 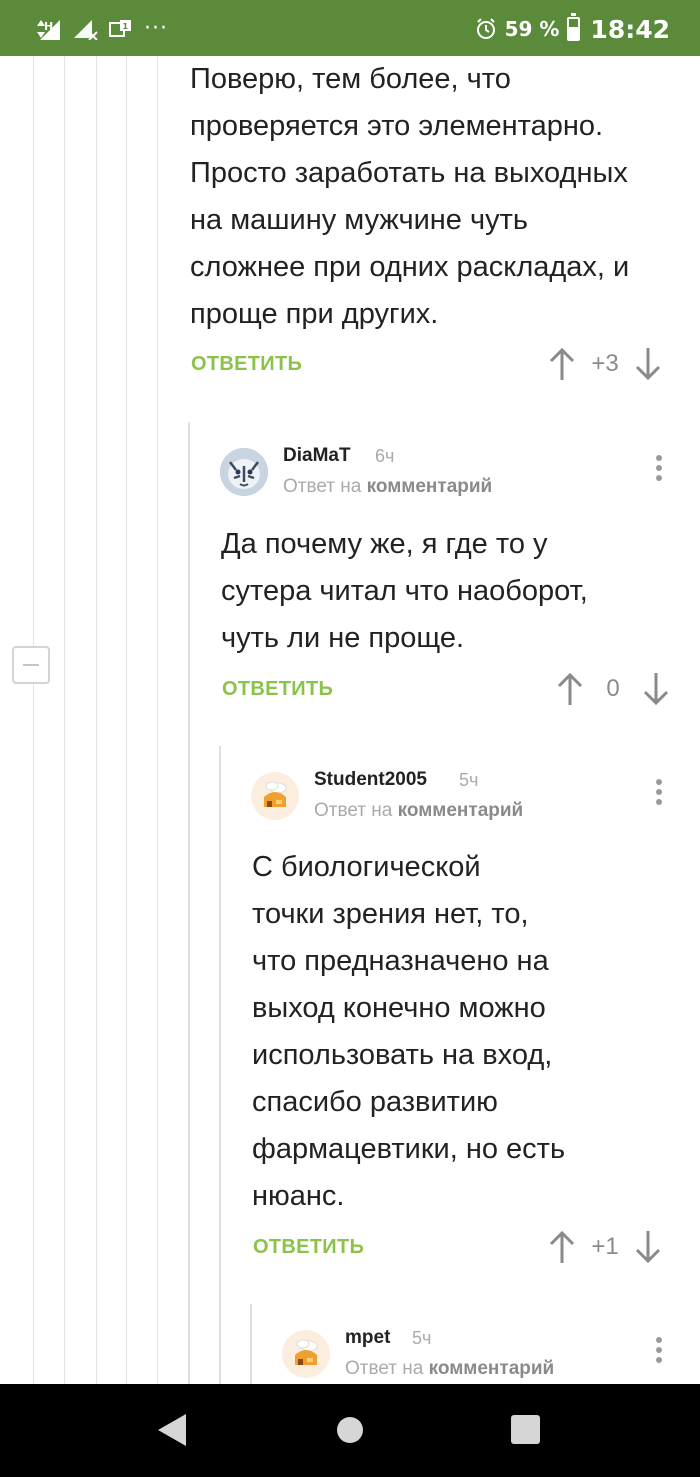 I want to click on home-icon, so click(x=350, y=1430).